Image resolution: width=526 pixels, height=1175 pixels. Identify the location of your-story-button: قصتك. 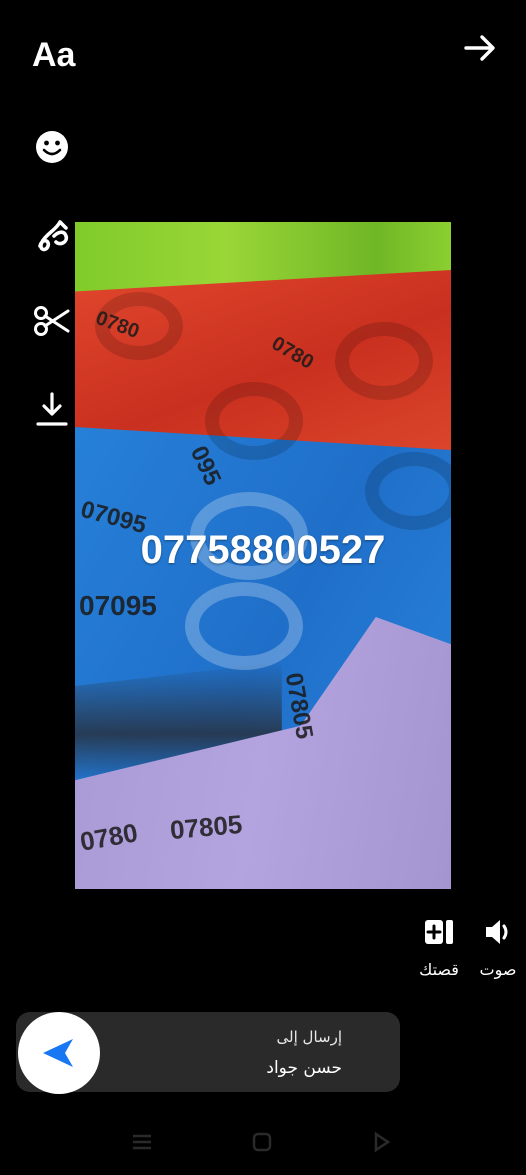
(439, 947).